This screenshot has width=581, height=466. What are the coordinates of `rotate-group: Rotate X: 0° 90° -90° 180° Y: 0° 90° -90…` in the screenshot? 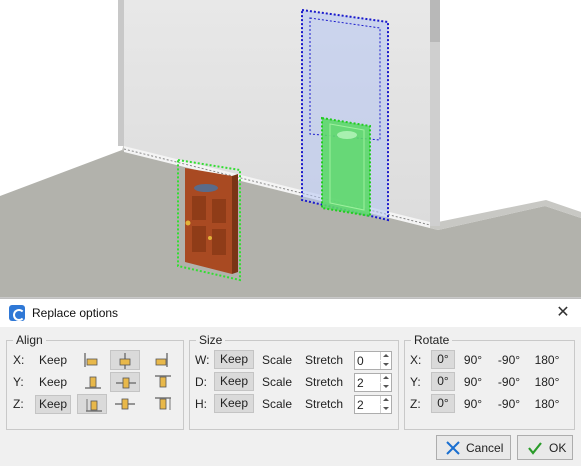 It's located at (489, 381).